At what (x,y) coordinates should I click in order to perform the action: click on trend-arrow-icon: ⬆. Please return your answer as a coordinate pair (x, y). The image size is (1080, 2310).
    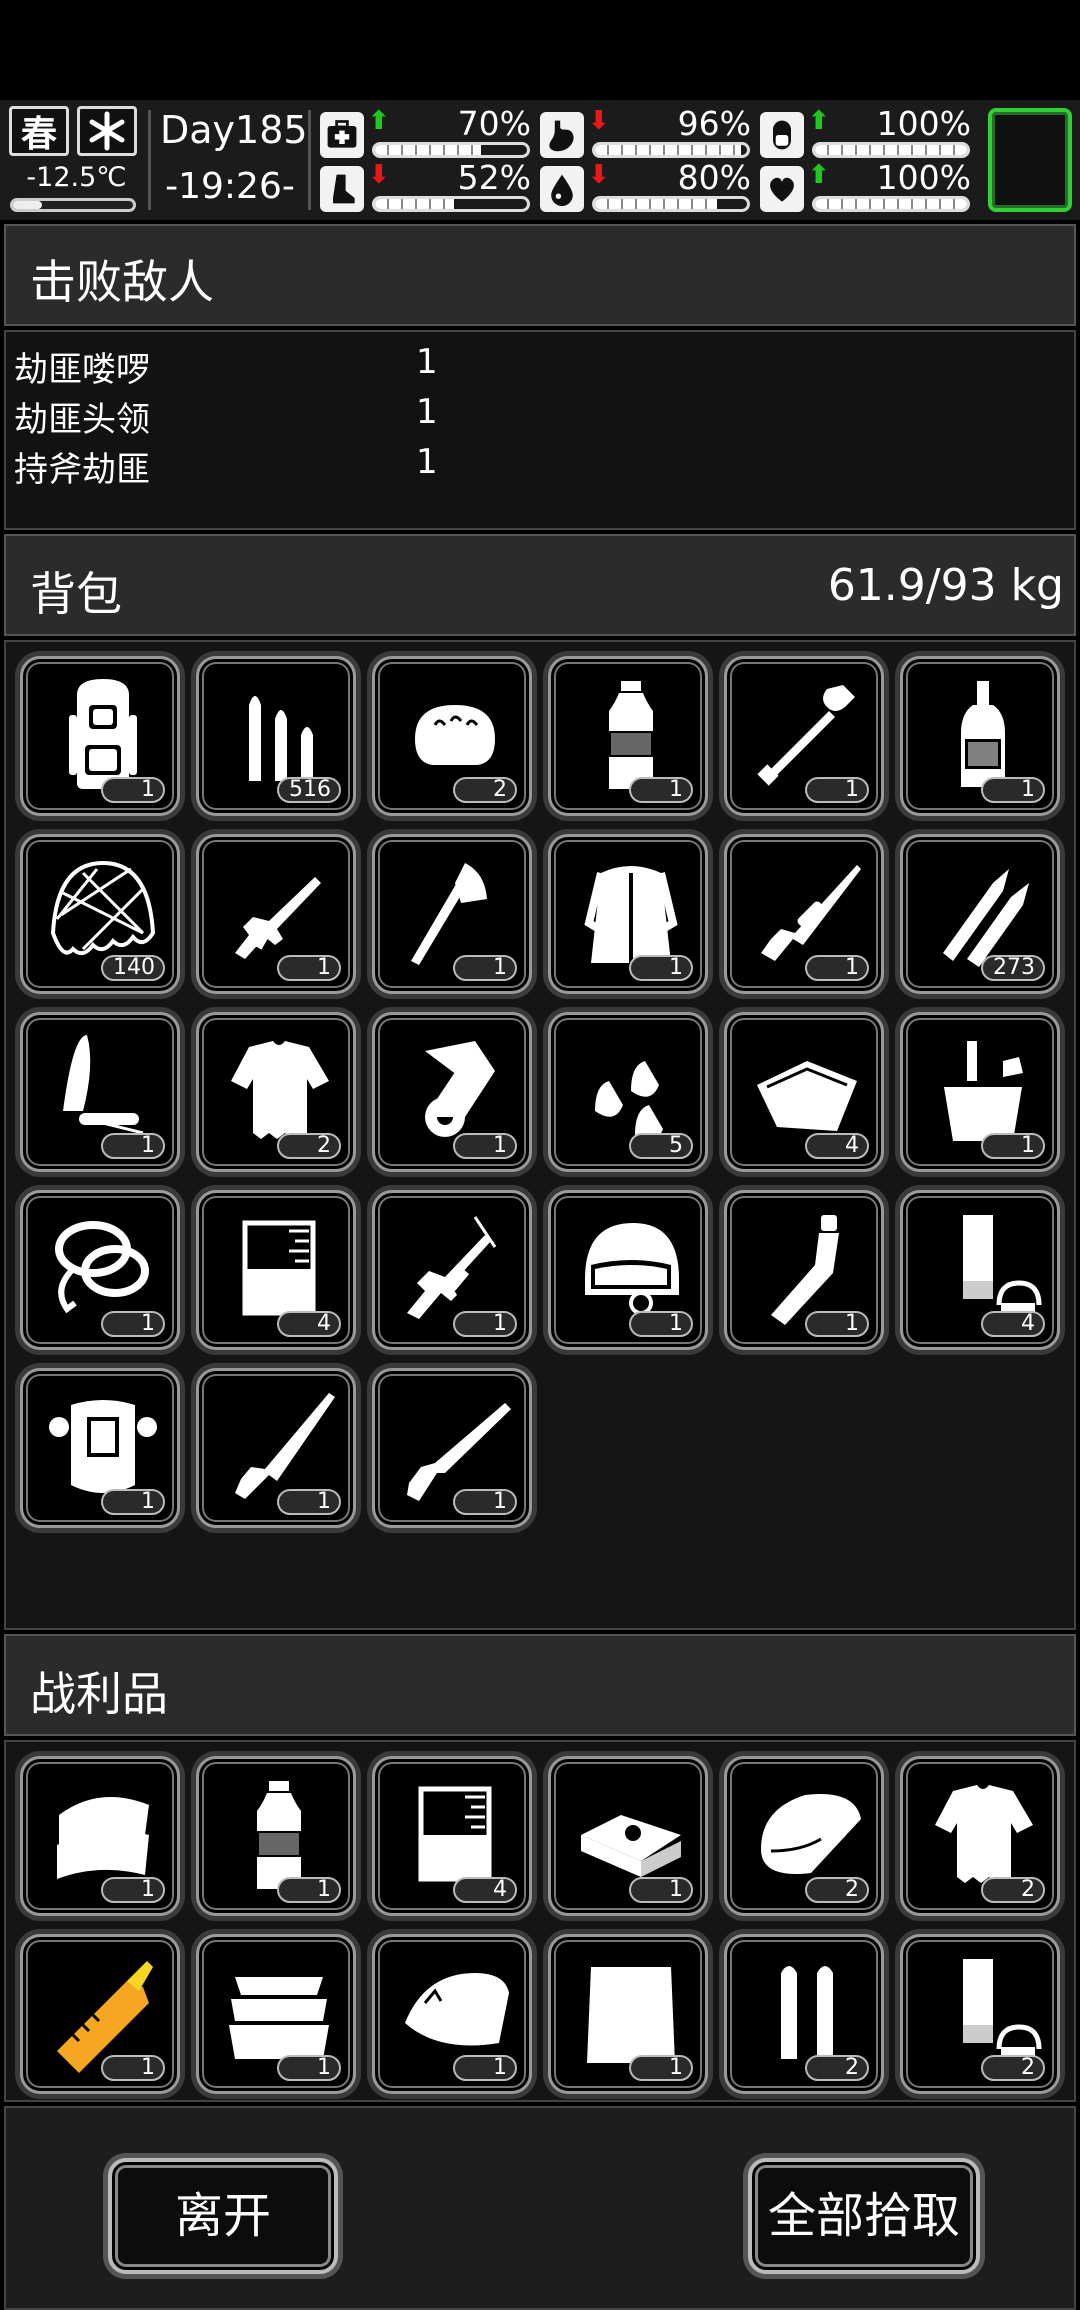
    Looking at the image, I should click on (379, 121).